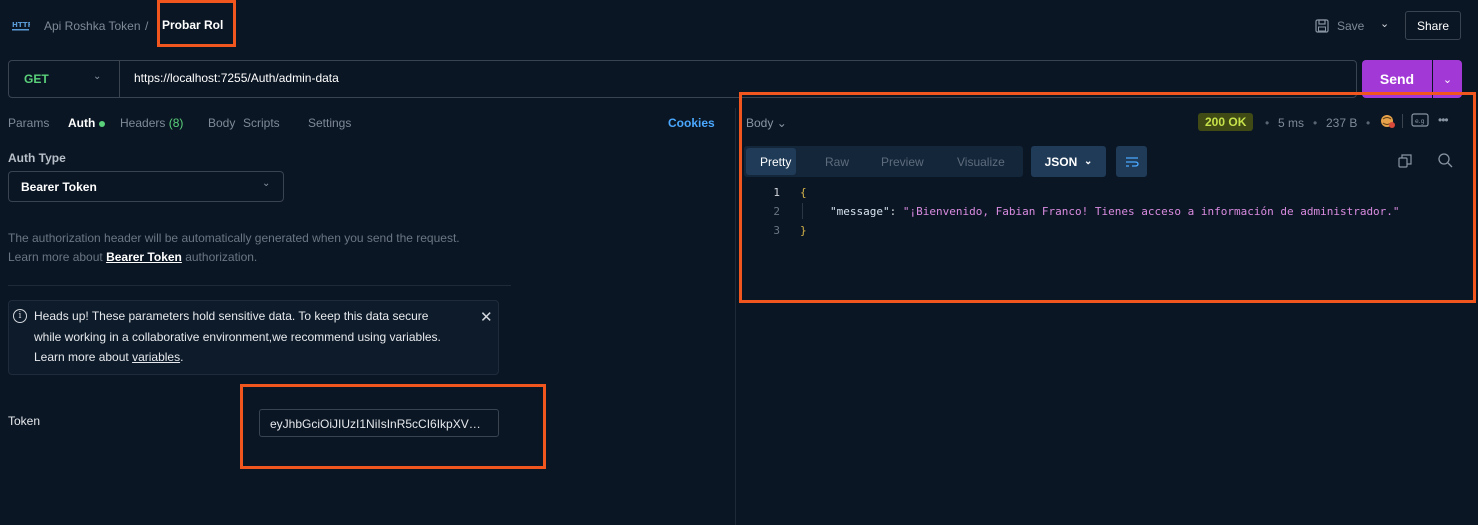 This screenshot has width=1478, height=525. I want to click on warning-learn-more-prefix: Learn more about, so click(83, 357).